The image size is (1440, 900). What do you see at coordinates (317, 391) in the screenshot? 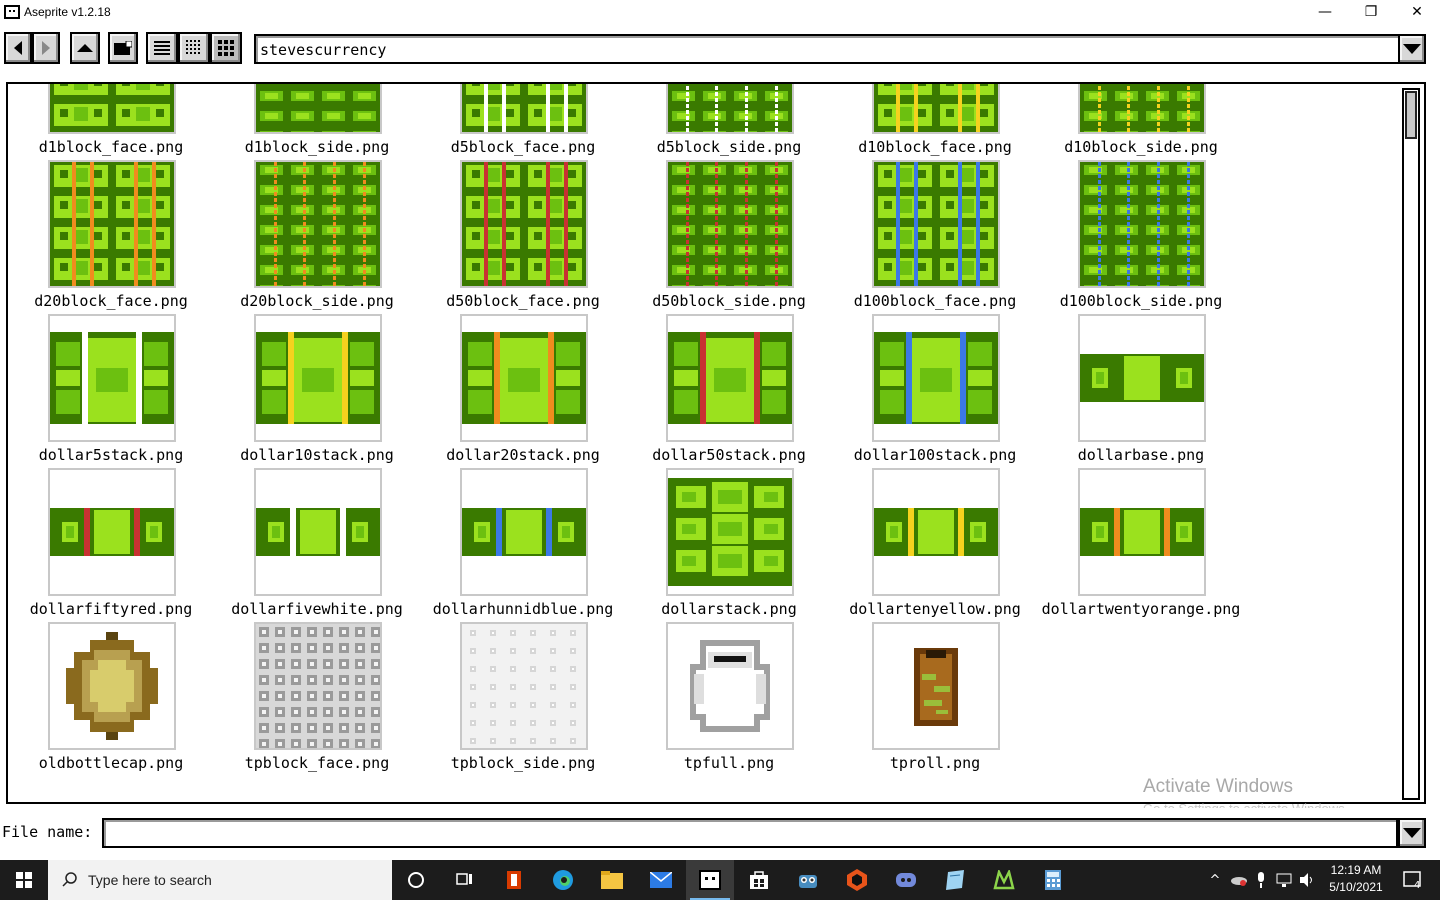
I see `file-item: dollar10stack.png` at bounding box center [317, 391].